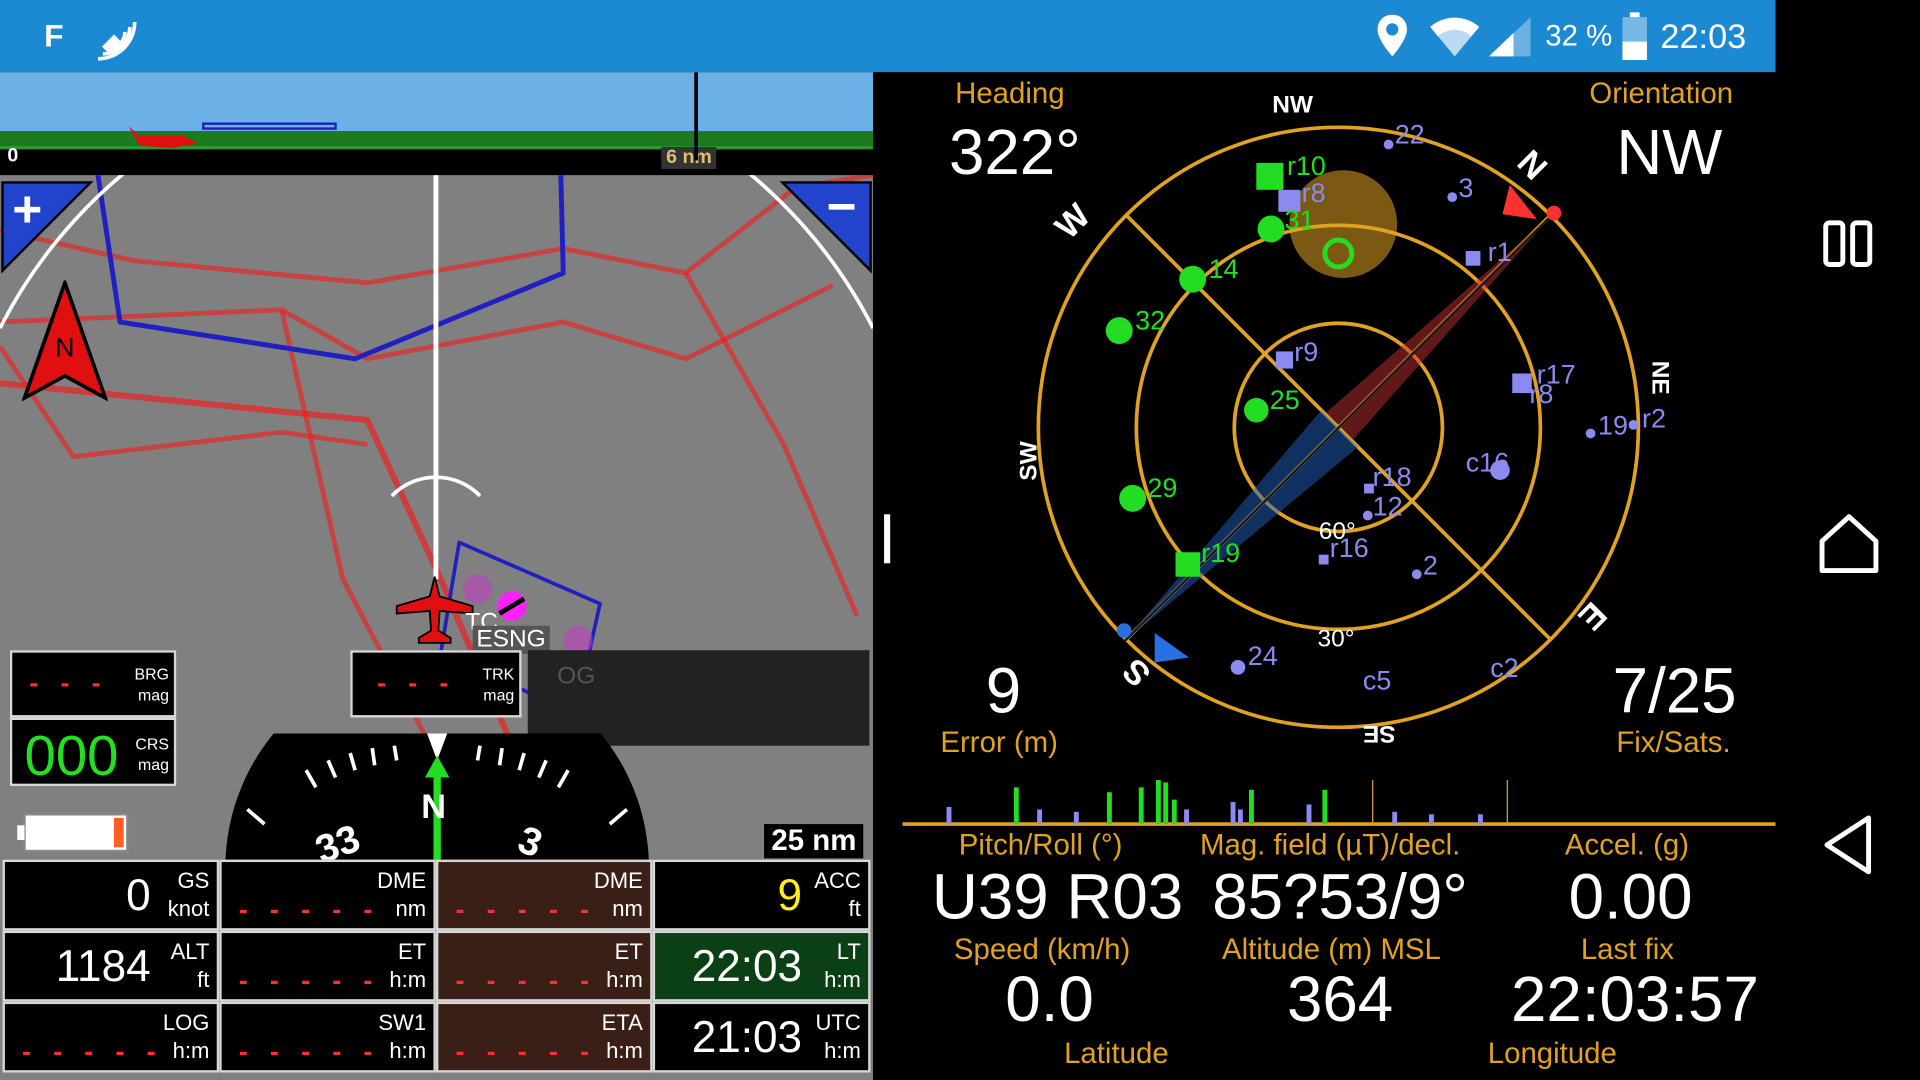 The image size is (1920, 1080). I want to click on battery-icon, so click(1634, 36).